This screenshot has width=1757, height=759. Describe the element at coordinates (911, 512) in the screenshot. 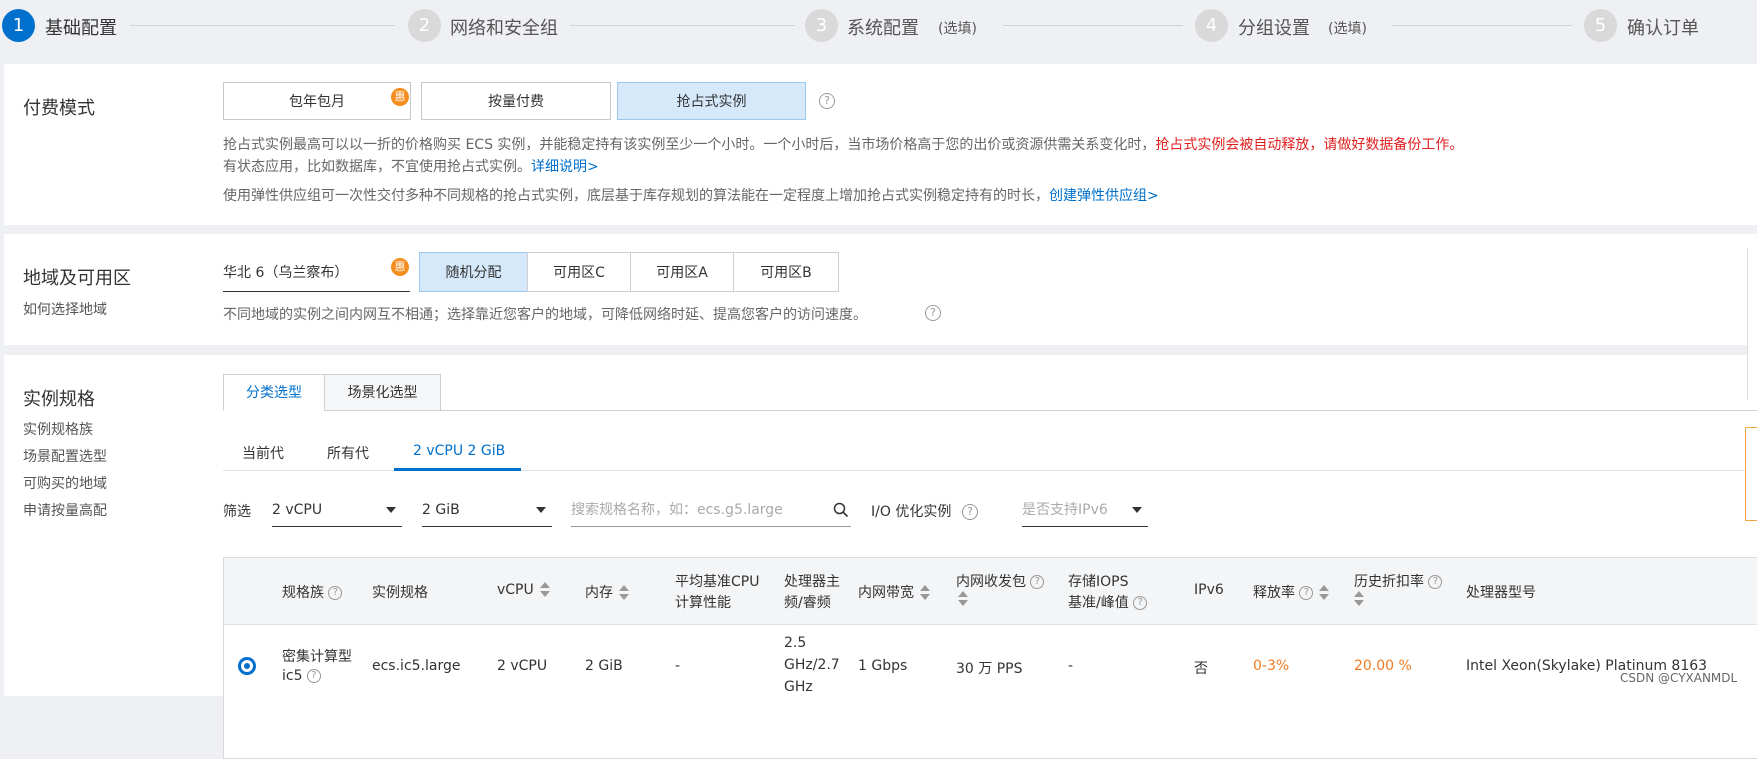

I see `io-optimized-label: I/O 优化实例` at that location.